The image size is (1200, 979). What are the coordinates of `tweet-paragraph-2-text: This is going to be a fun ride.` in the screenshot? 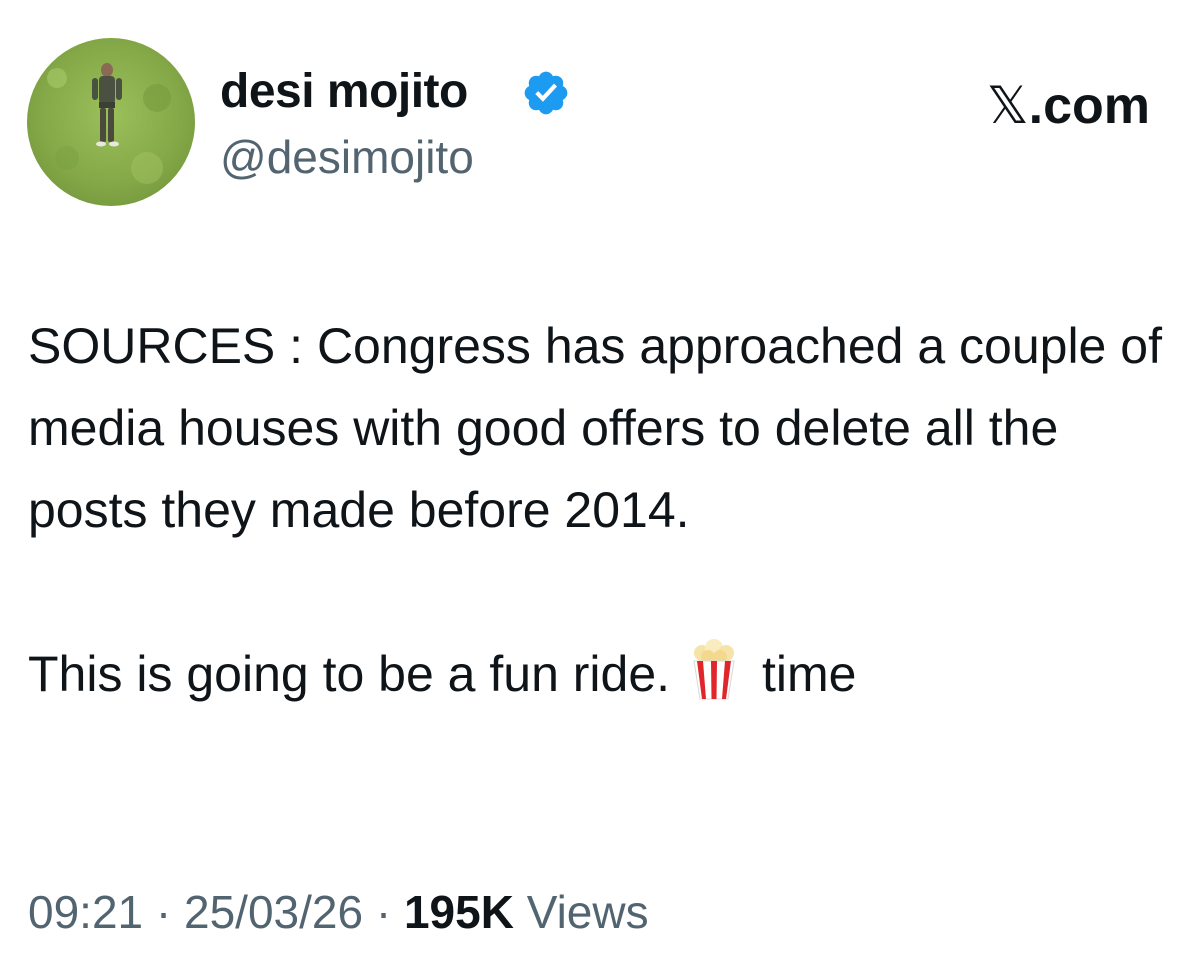 It's located at (349, 674).